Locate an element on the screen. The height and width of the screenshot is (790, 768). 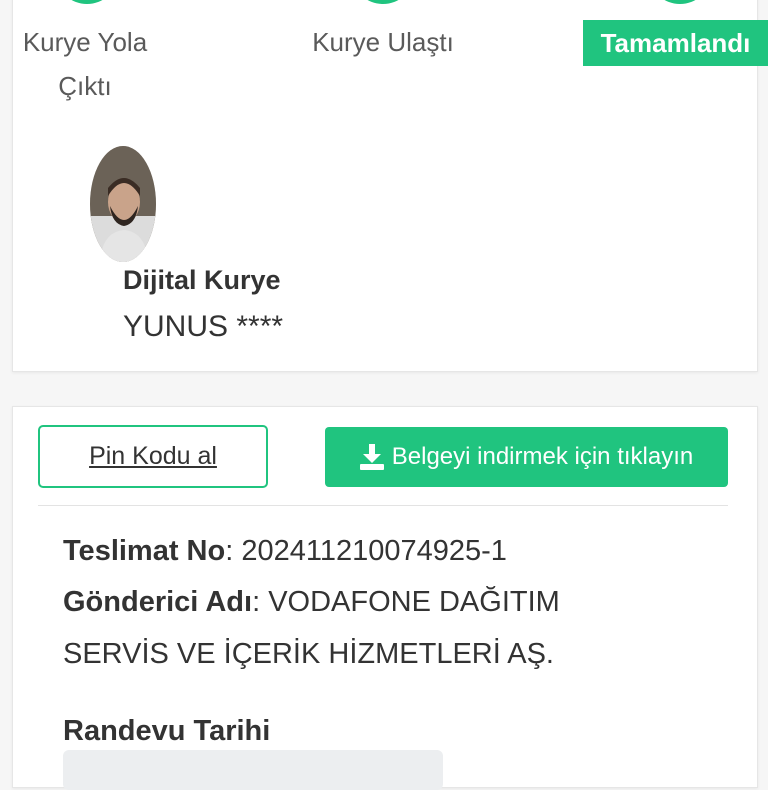
sender-name-value-line2: SERVİS VE İÇERİK HİZMETLERİ AŞ. is located at coordinates (308, 654).